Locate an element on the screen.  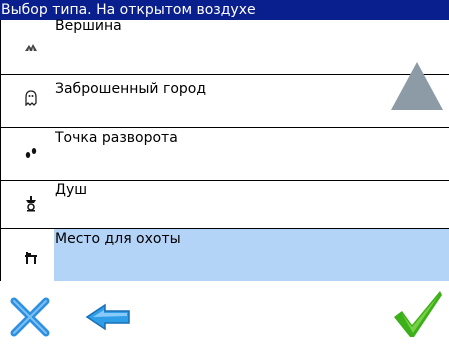
window-title: Выбор типа. На открытом воздухе is located at coordinates (224, 10).